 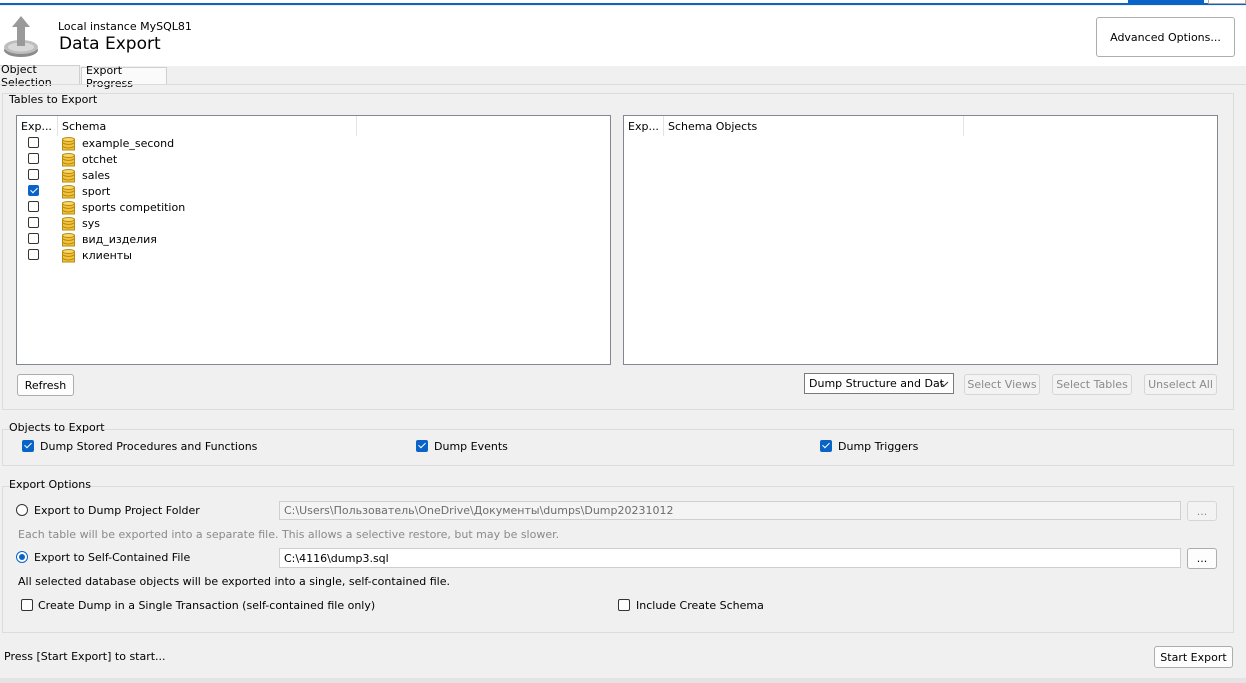 I want to click on single-transaction-checkbox, so click(x=27, y=605).